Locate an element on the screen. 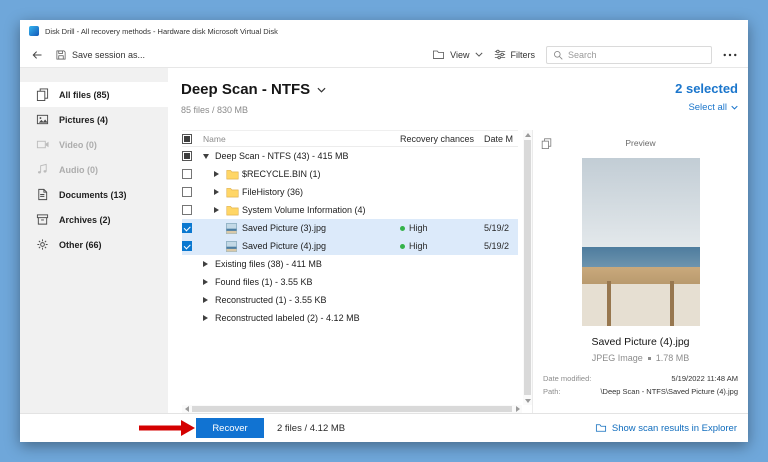 The height and width of the screenshot is (462, 768). copy-button is located at coordinates (546, 143).